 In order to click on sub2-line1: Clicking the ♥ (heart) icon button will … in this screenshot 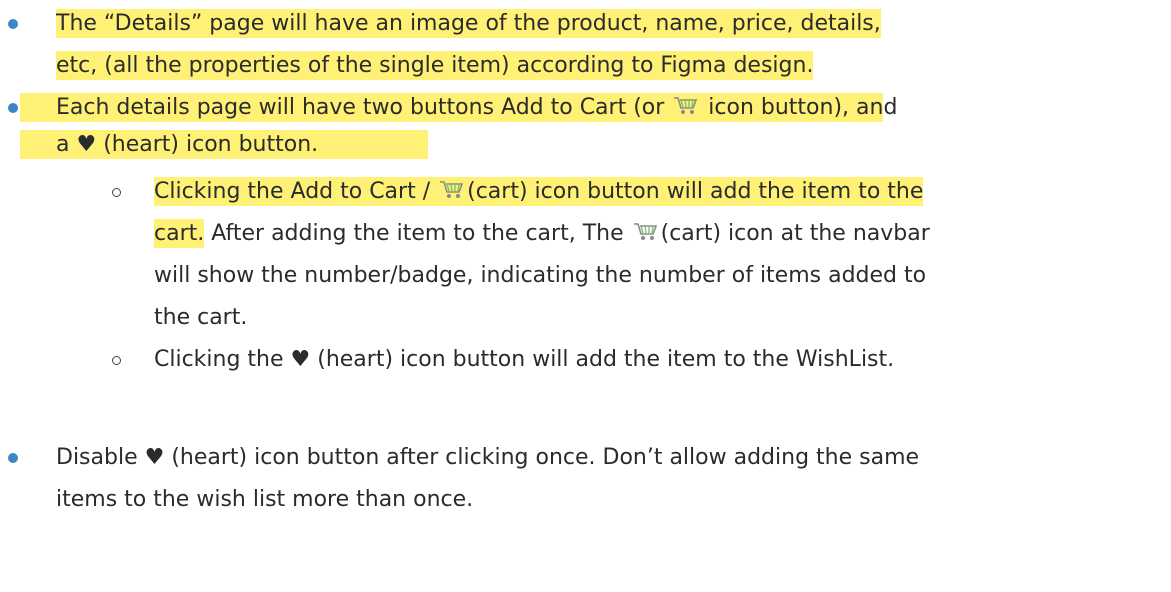, I will do `click(524, 359)`.